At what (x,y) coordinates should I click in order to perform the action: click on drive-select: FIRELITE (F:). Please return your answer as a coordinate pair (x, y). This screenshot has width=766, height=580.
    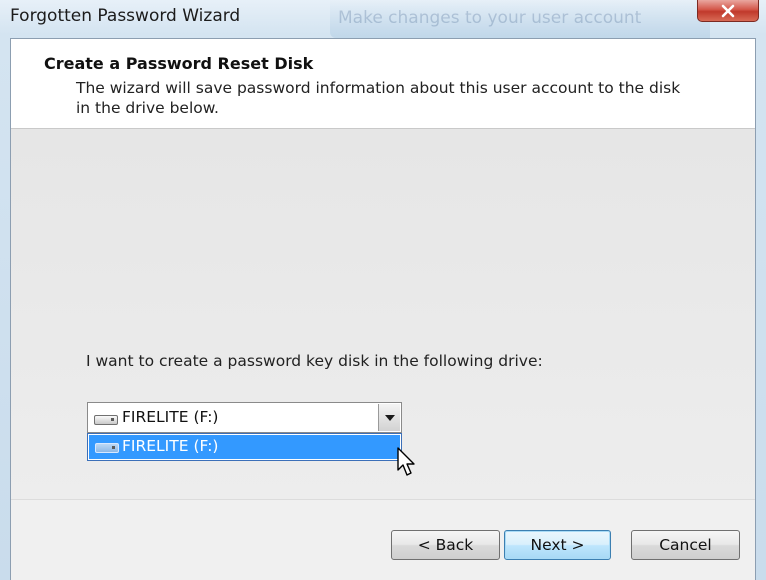
    Looking at the image, I should click on (244, 417).